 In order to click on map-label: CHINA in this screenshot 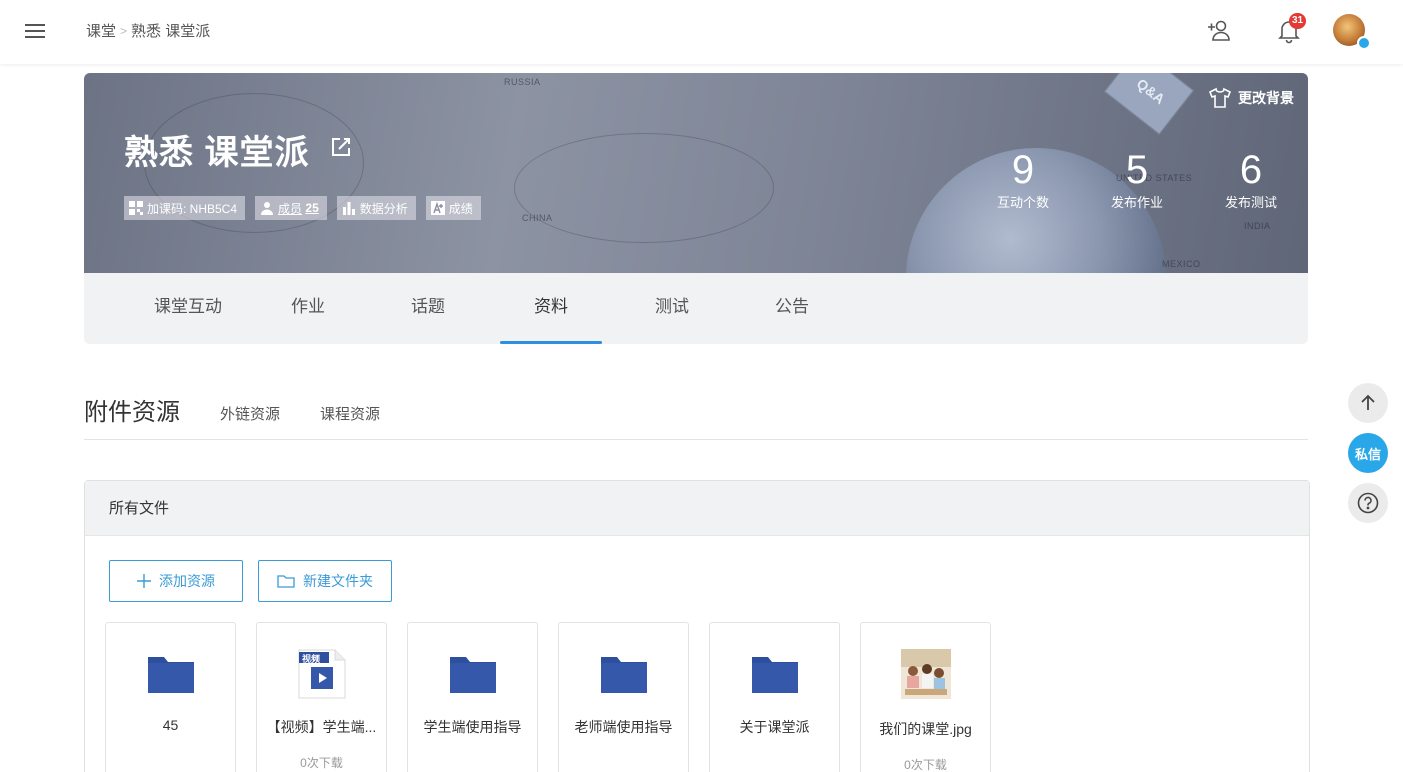, I will do `click(537, 218)`.